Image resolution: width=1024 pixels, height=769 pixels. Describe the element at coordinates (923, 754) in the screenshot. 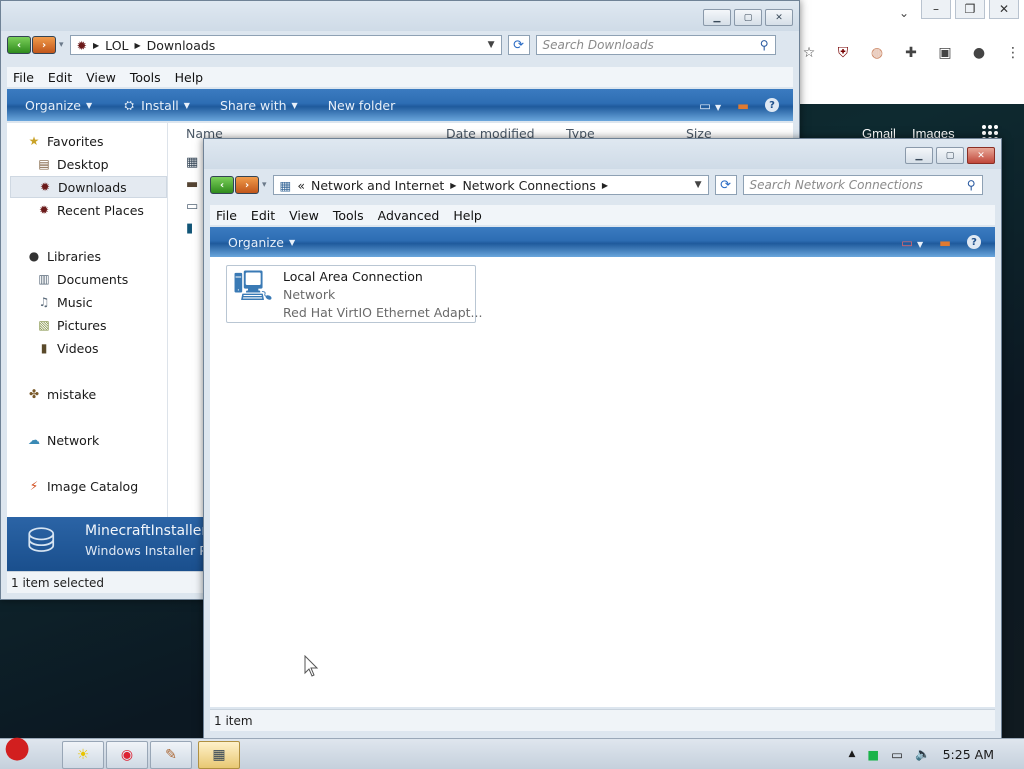

I see `volume-icon: 🔈` at that location.